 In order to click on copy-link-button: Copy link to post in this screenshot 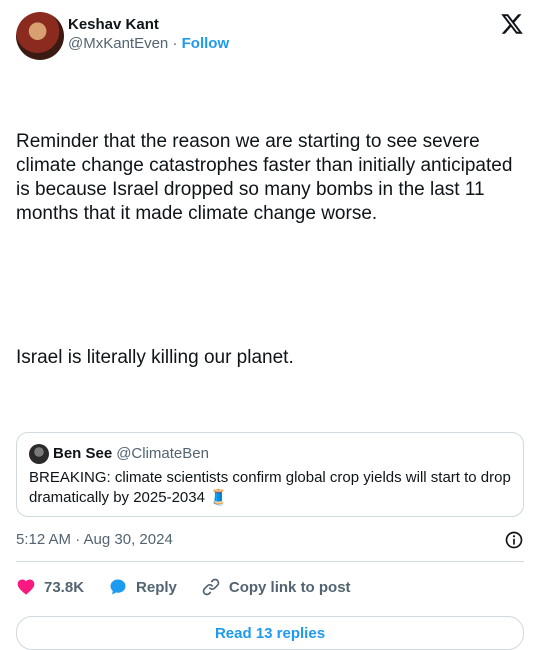, I will do `click(276, 587)`.